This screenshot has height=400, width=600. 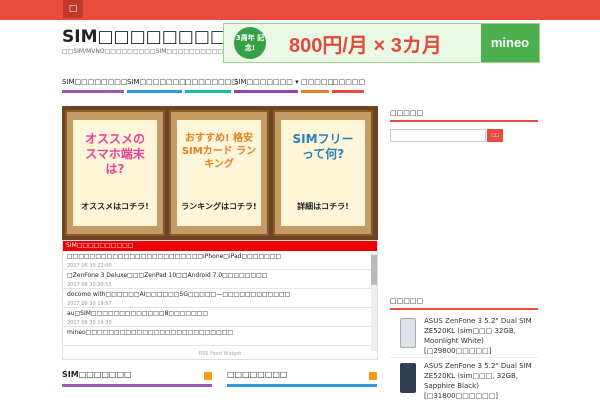 I want to click on nav-label: SIM□□□□□□□, so click(x=156, y=82).